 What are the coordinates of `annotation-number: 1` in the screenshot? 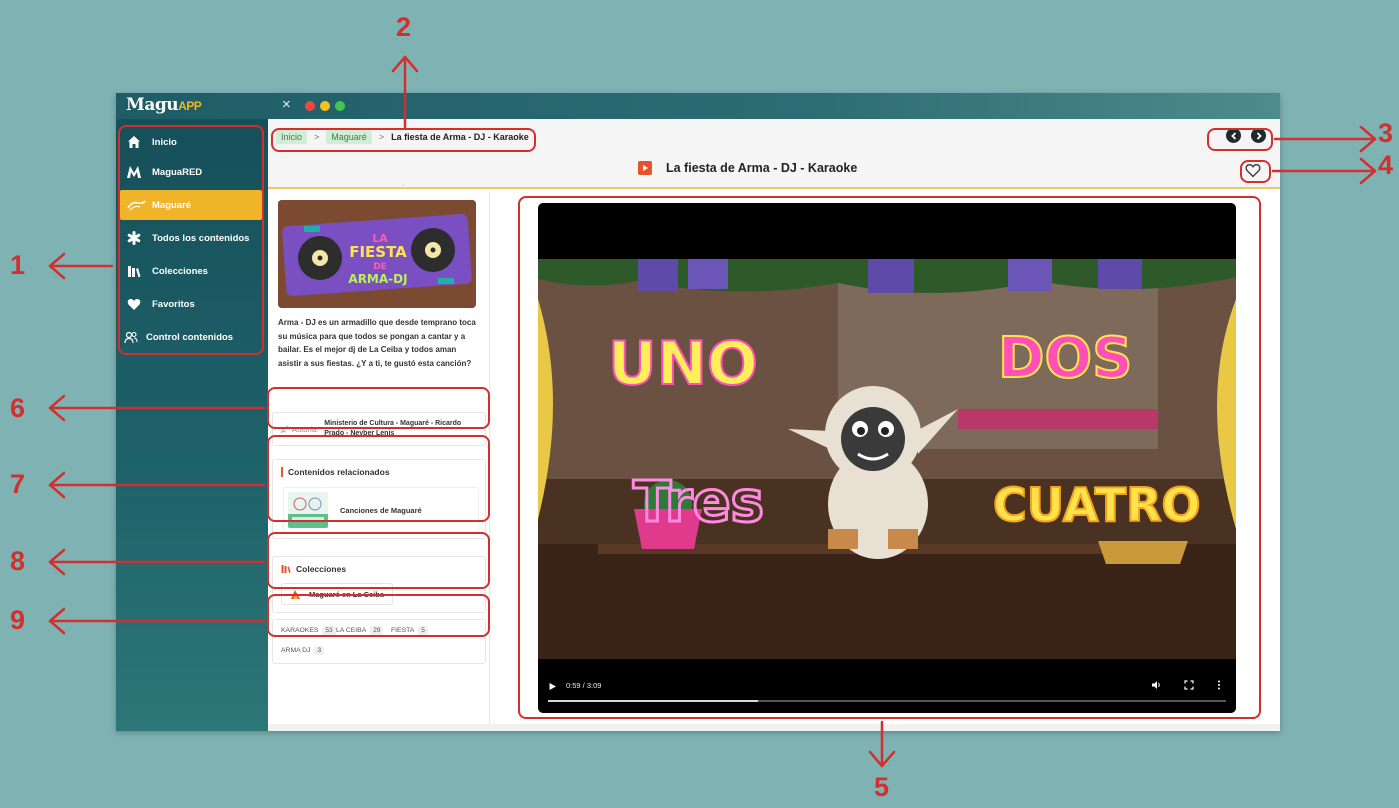 It's located at (18, 265).